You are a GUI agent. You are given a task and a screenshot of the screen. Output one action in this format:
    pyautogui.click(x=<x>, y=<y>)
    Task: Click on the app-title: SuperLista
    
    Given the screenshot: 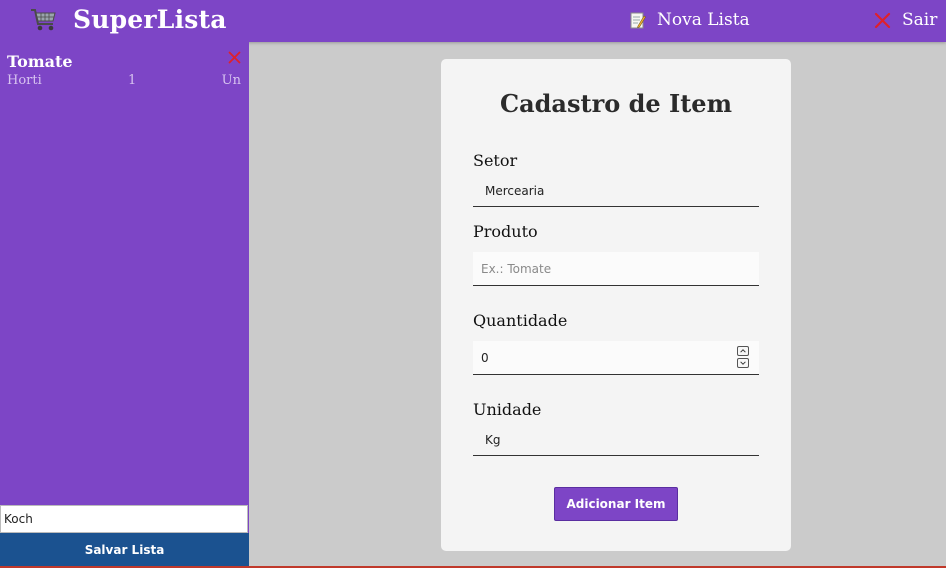 What is the action you would take?
    pyautogui.click(x=150, y=19)
    